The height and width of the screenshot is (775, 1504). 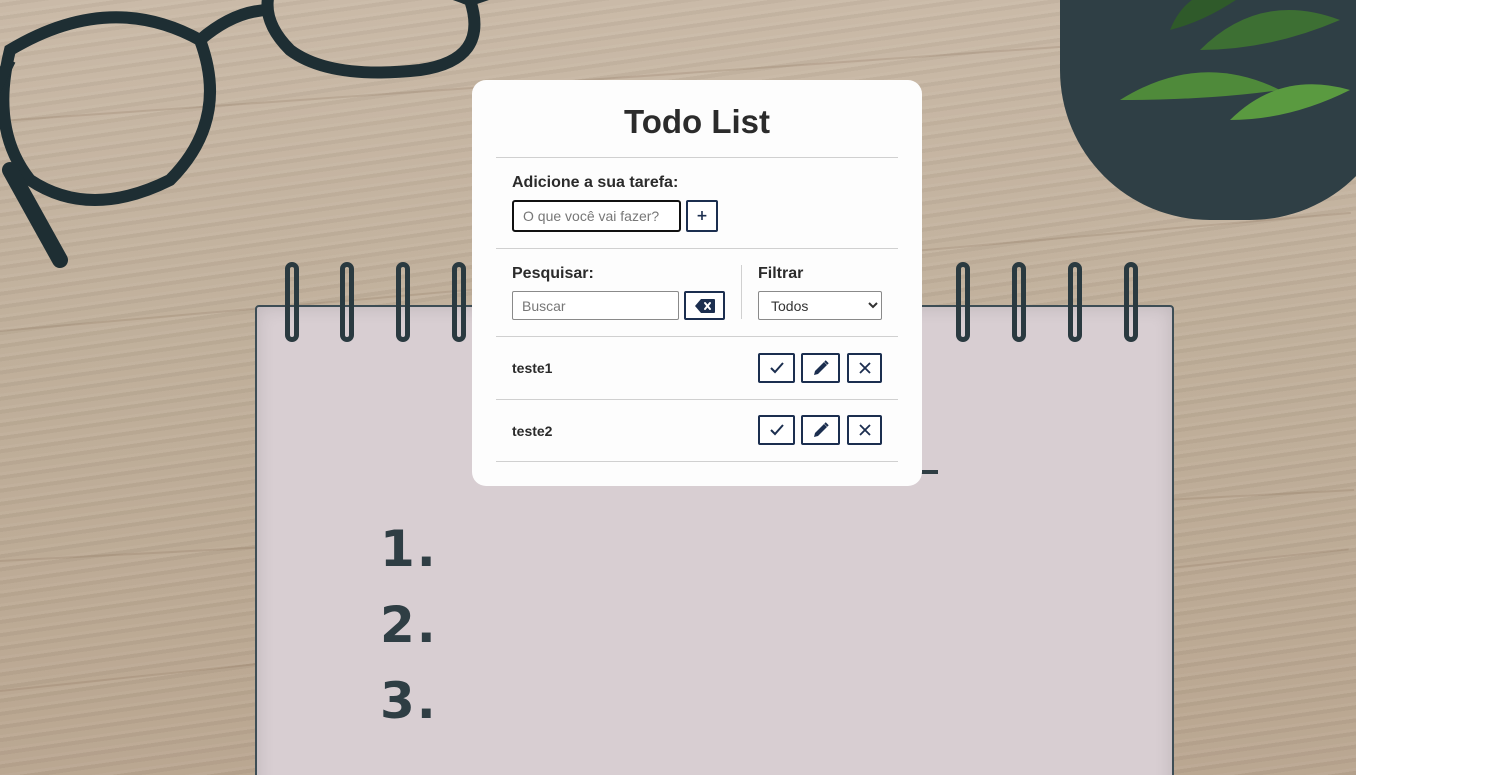 I want to click on notebook-number-1: 1., so click(x=409, y=549).